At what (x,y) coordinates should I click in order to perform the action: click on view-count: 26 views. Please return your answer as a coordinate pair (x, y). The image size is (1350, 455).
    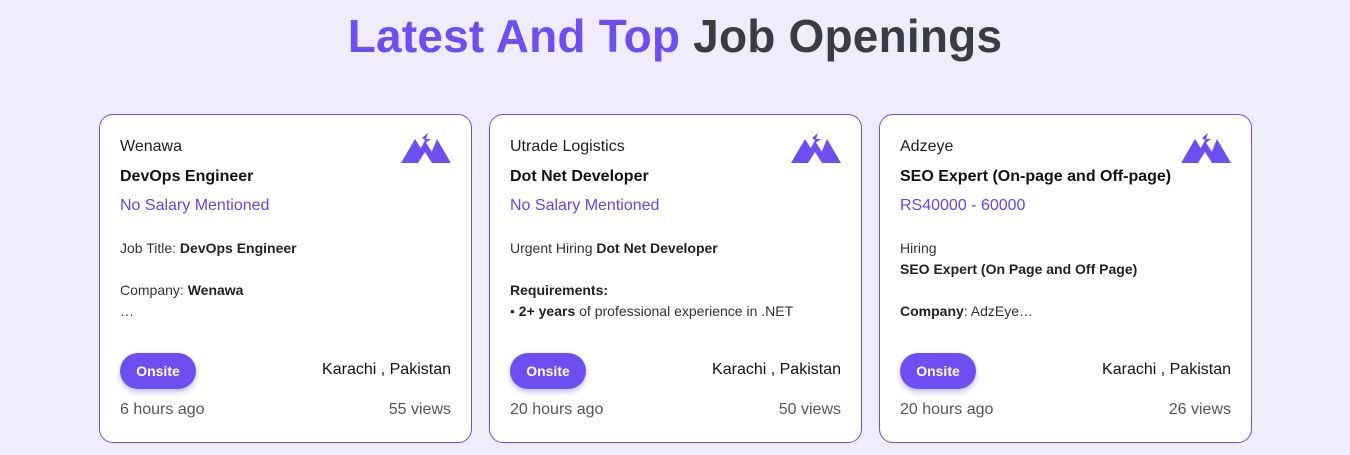
    Looking at the image, I should click on (1199, 409).